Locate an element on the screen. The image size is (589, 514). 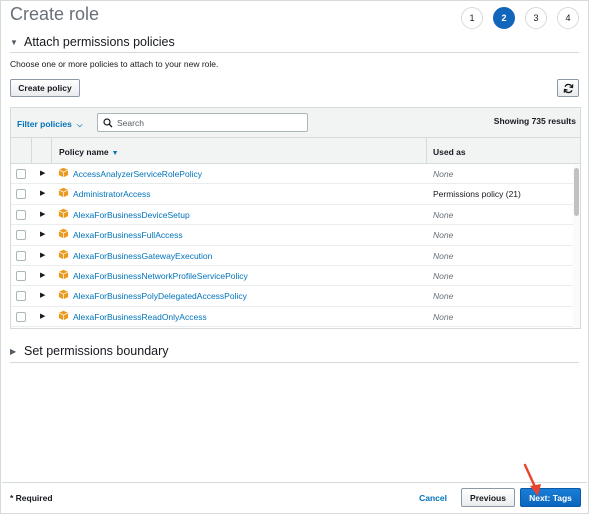
search-box is located at coordinates (202, 122).